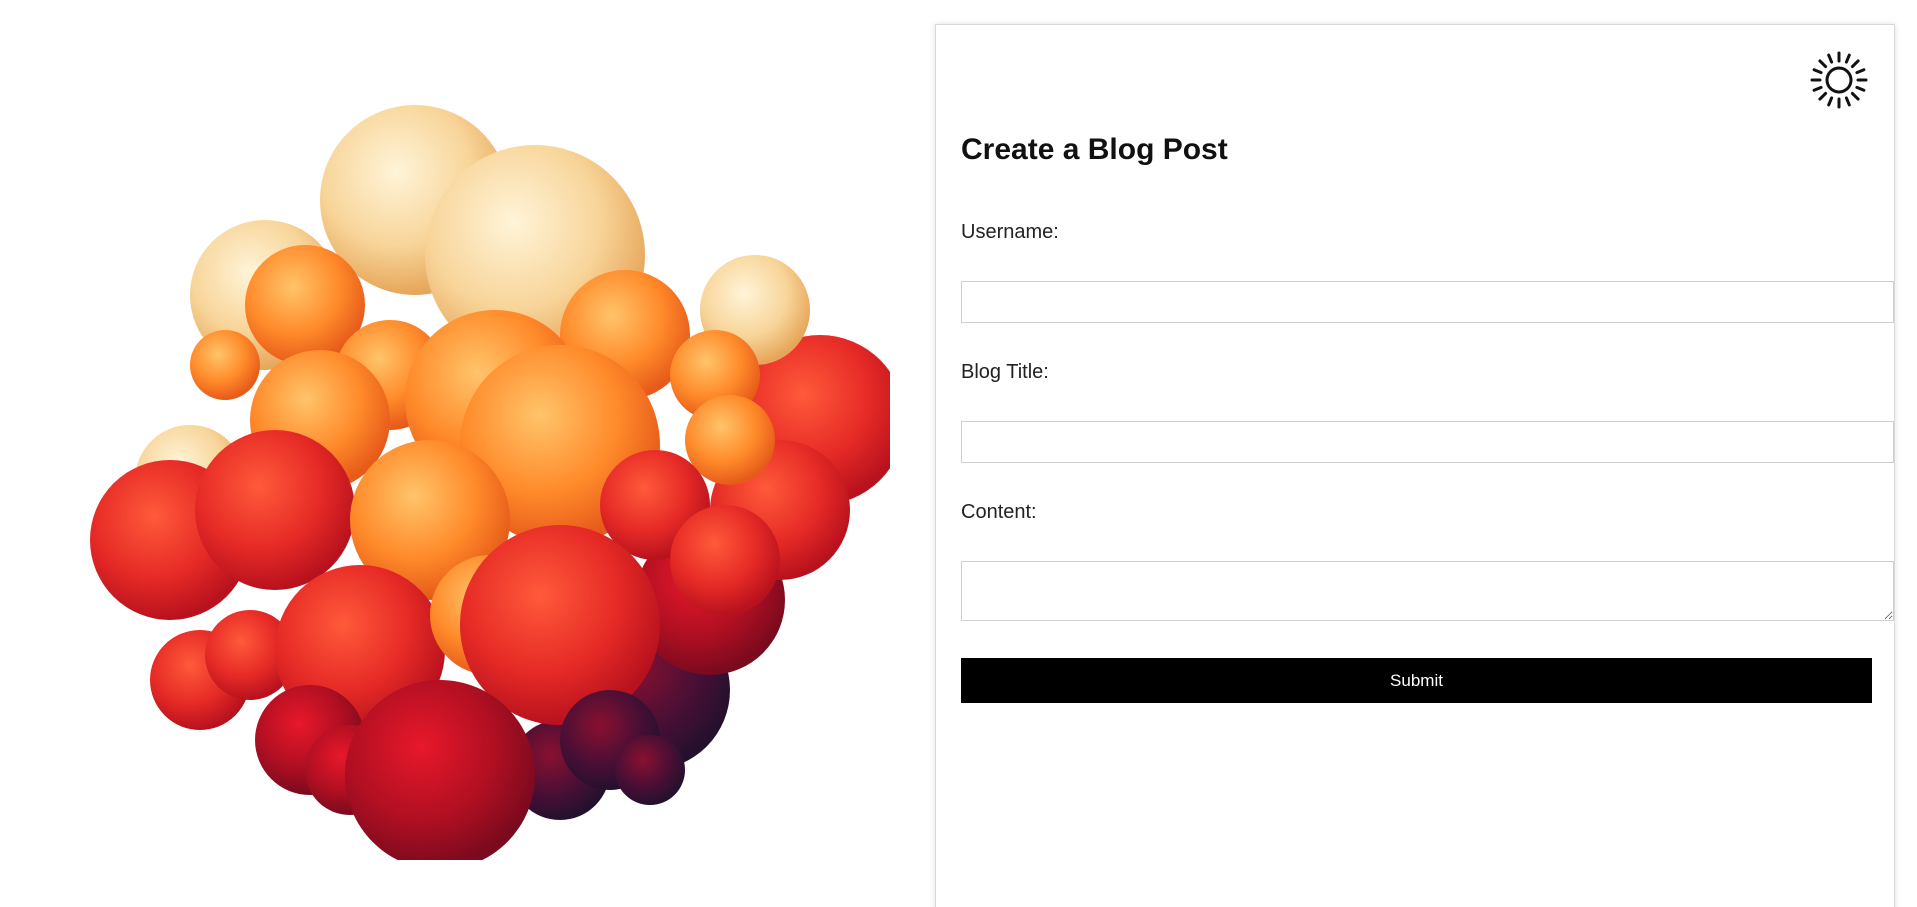 The width and height of the screenshot is (1917, 907). Describe the element at coordinates (1005, 372) in the screenshot. I see `blog-title-label: Blog Title:` at that location.